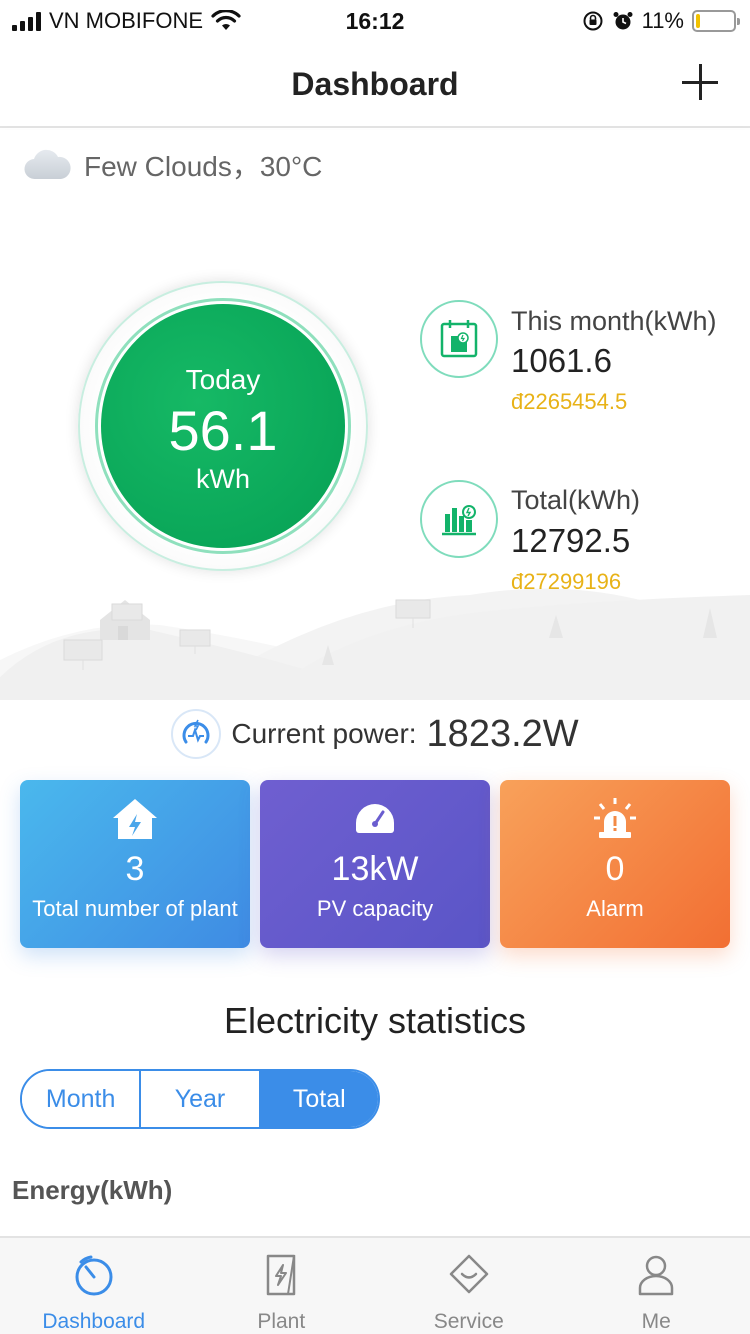 This screenshot has height=1334, width=750. I want to click on tab-total: Total, so click(319, 1099).